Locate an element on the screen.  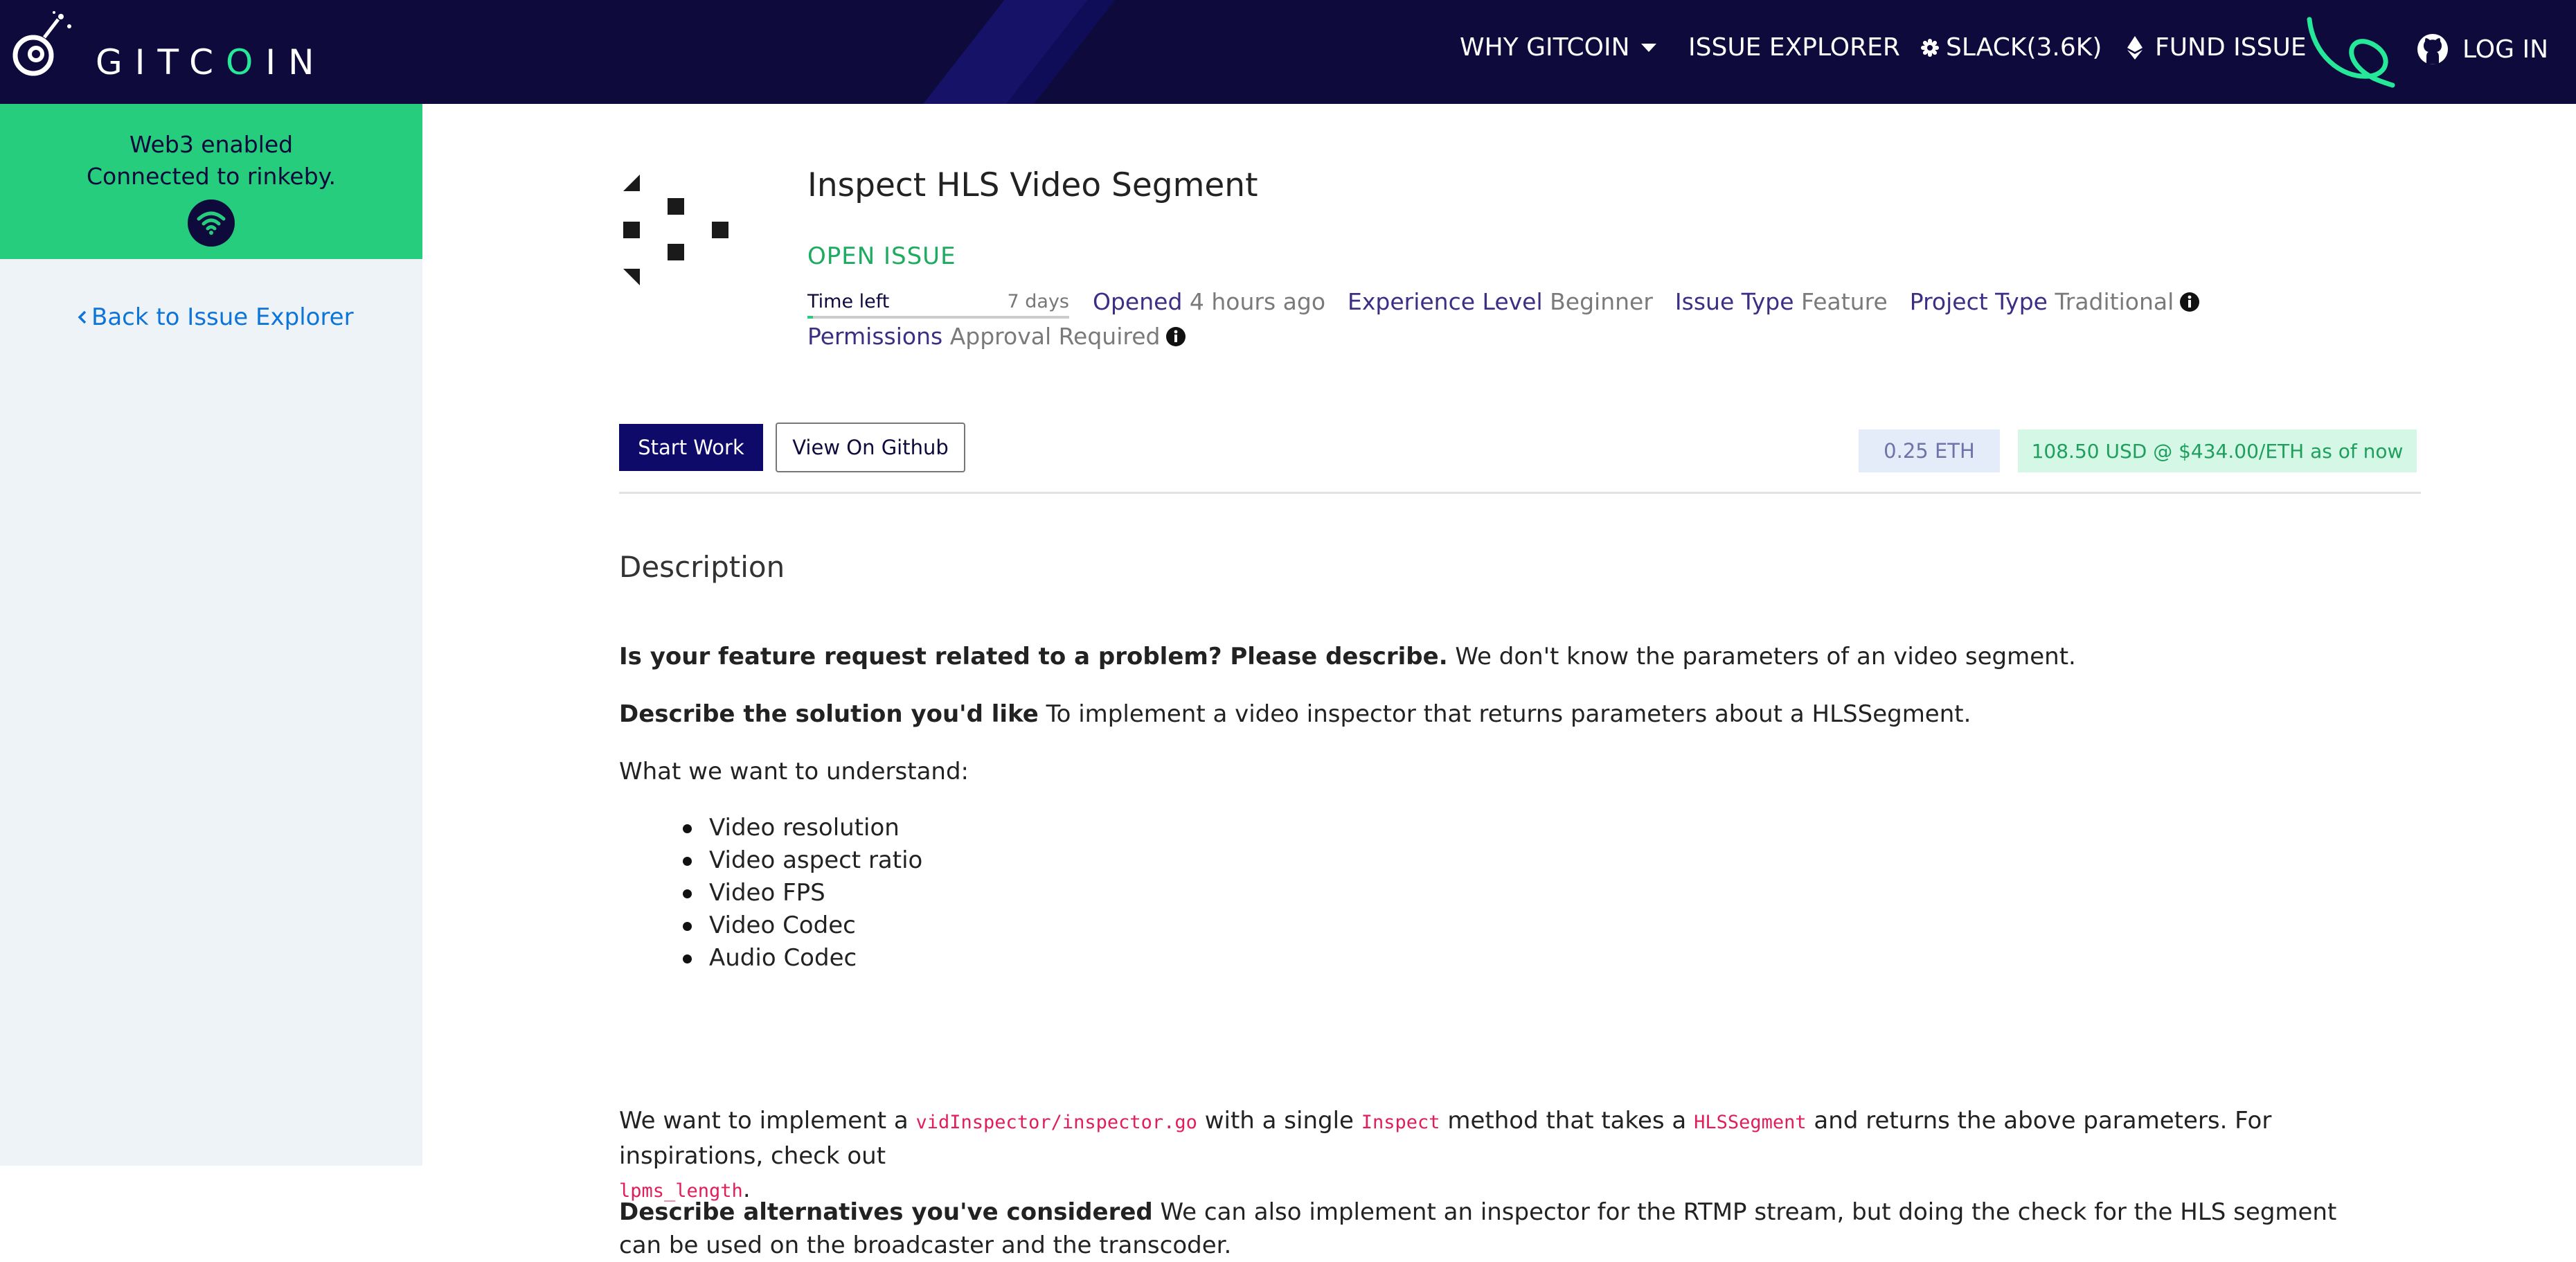
nav-fund-label: FUND ISSUE is located at coordinates (2231, 47).